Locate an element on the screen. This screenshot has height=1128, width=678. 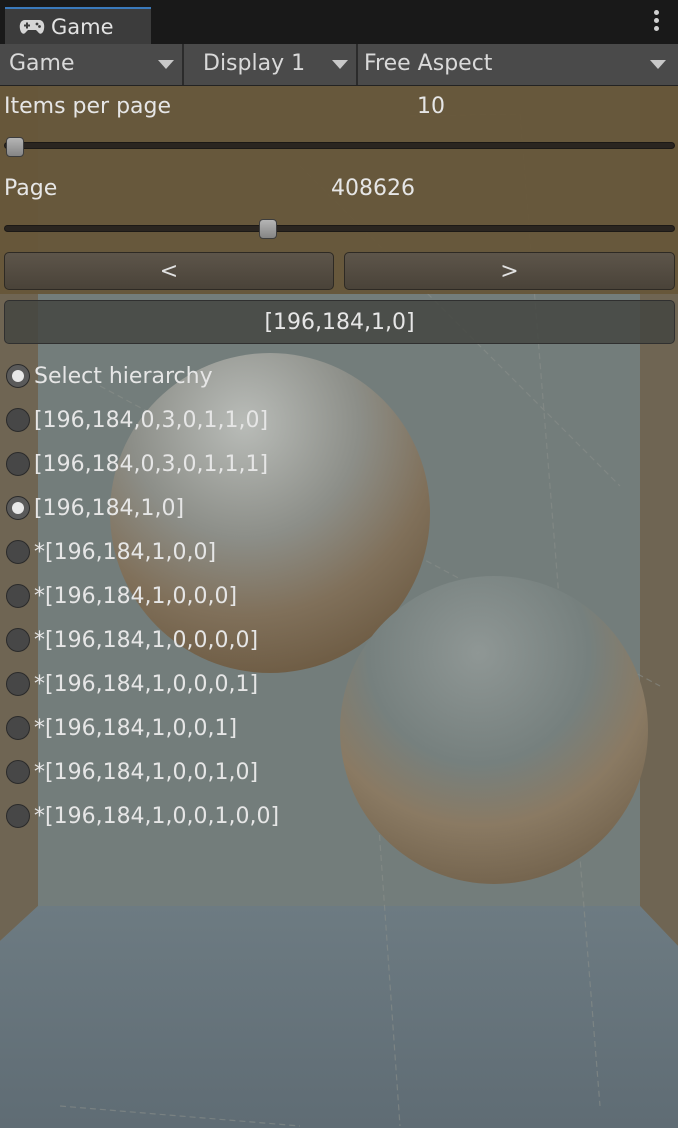
list-item: *[196,184,1,0,0,1,0] is located at coordinates (132, 772).